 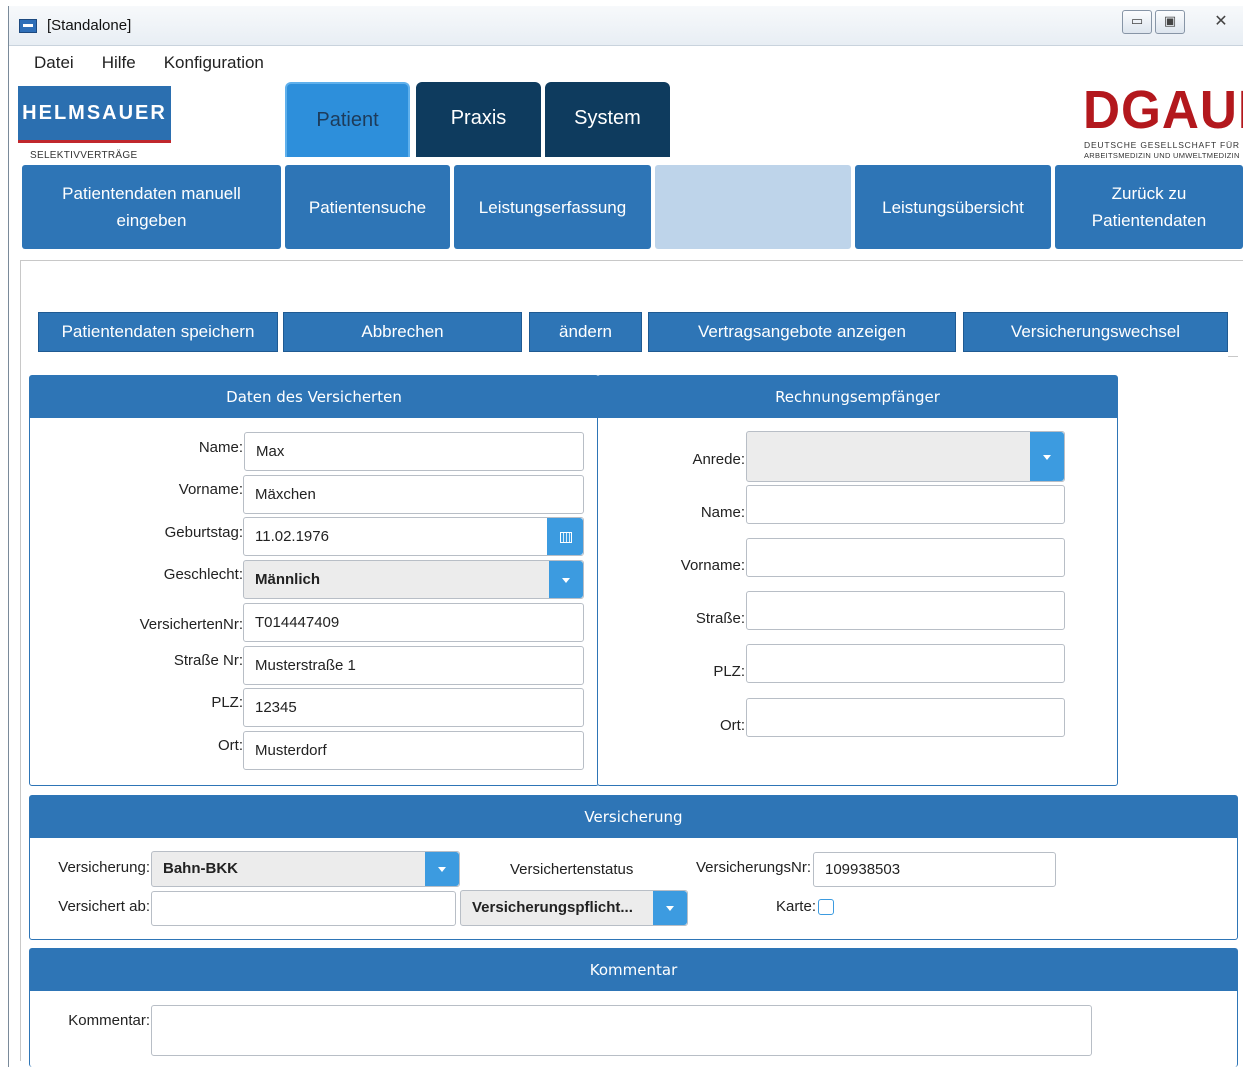 I want to click on card-checkbox, so click(x=826, y=907).